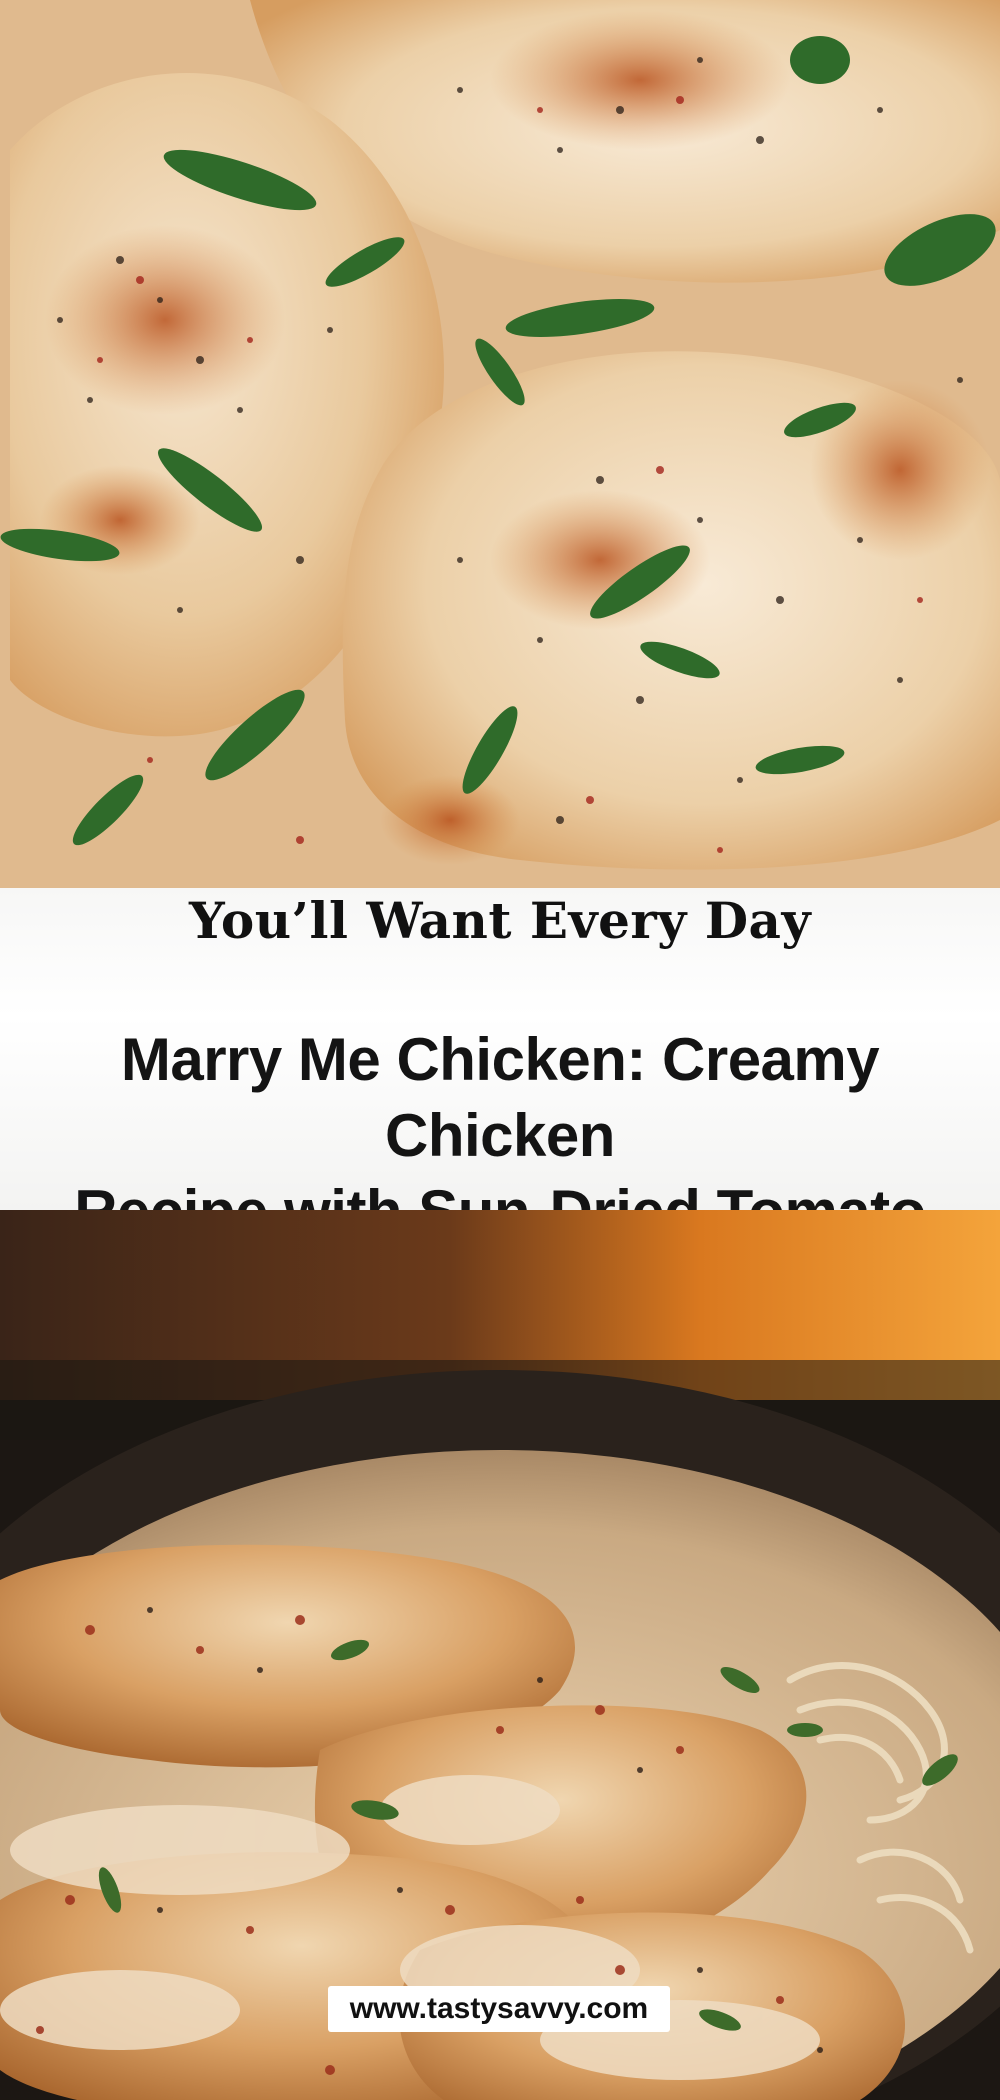 This screenshot has height=2100, width=1000. I want to click on recipe-title-line-1: Marry Me Chicken: Creamy Chicken, so click(500, 1097).